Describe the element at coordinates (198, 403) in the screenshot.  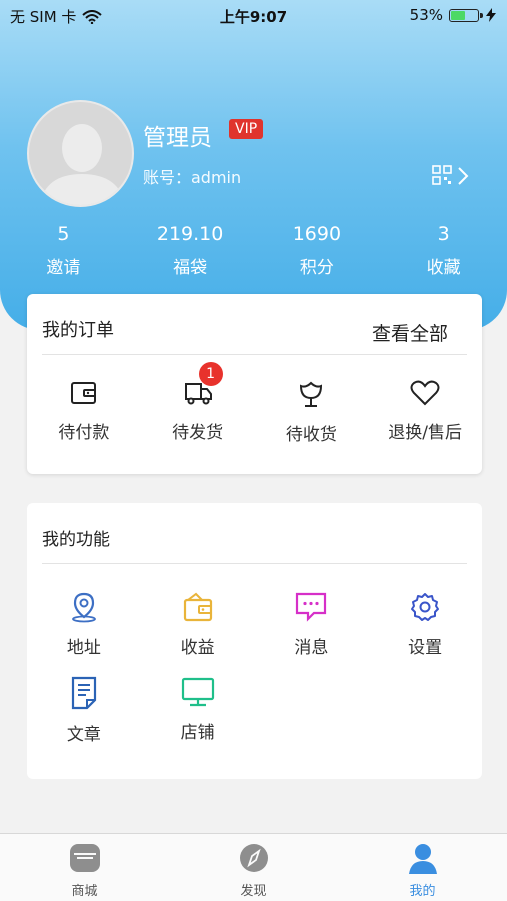
I see `order-pending-shipment: 1 待发货` at that location.